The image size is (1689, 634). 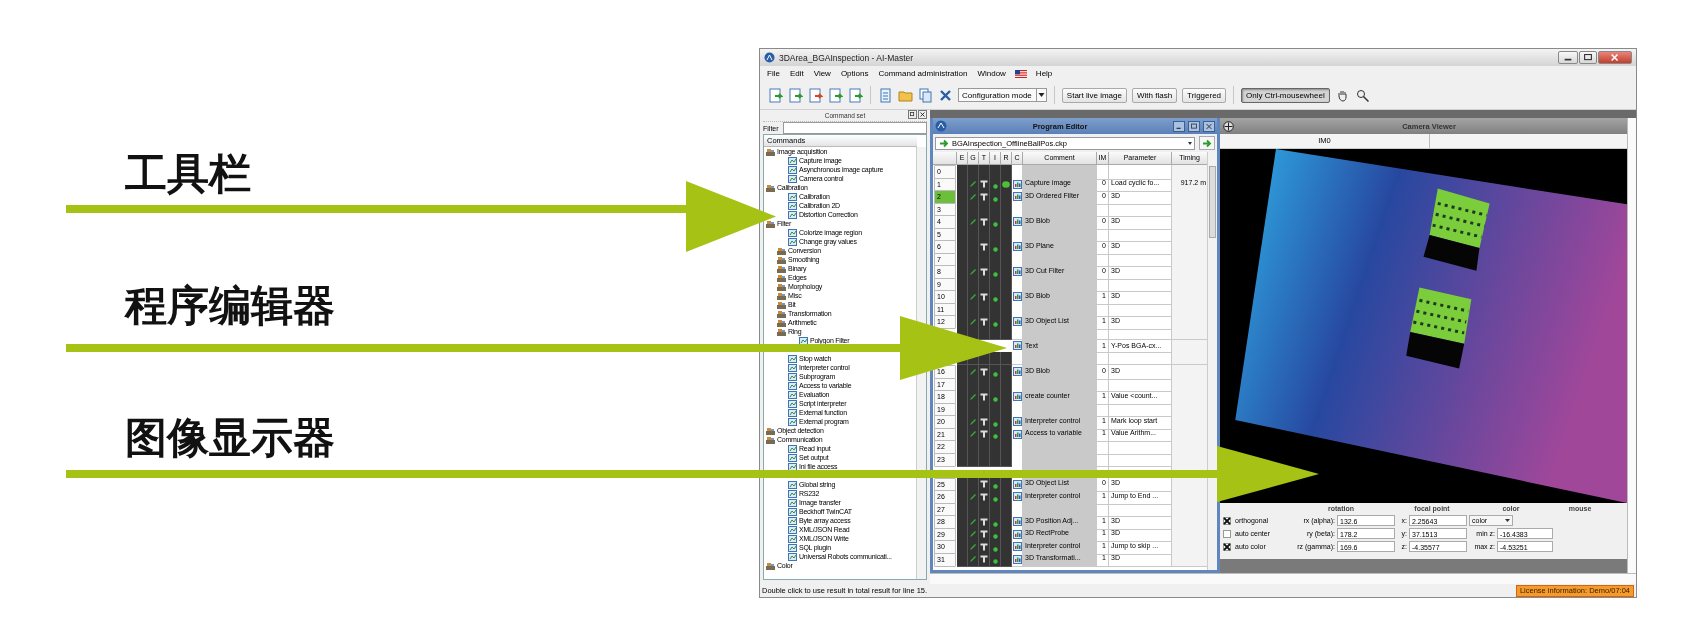 I want to click on toolbar-button: Triggered, so click(x=1204, y=95).